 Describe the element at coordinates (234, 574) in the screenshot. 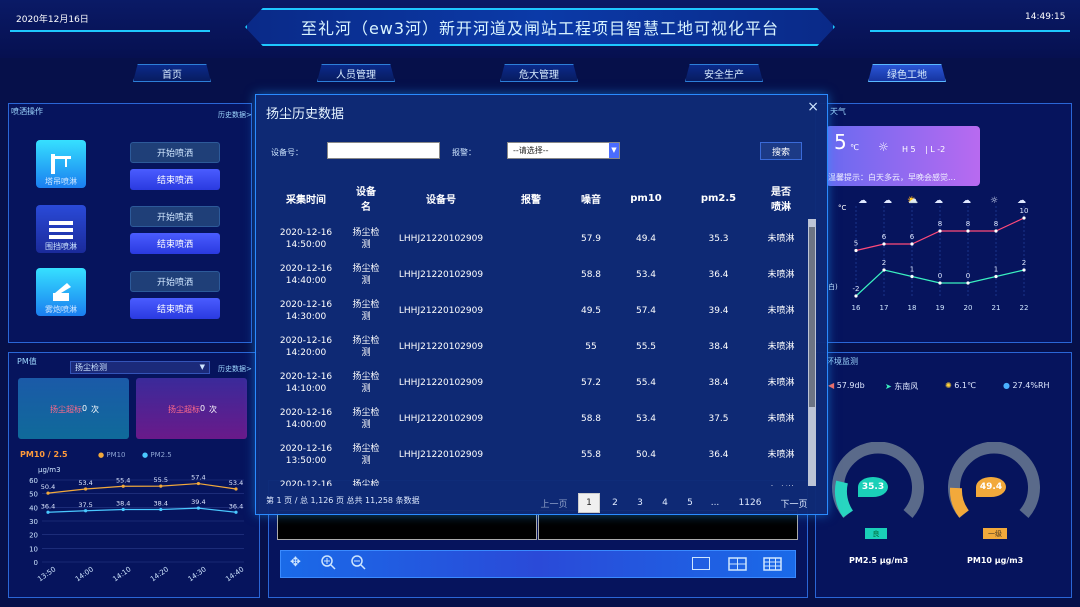

I see `x-tick-label: 14:40` at that location.